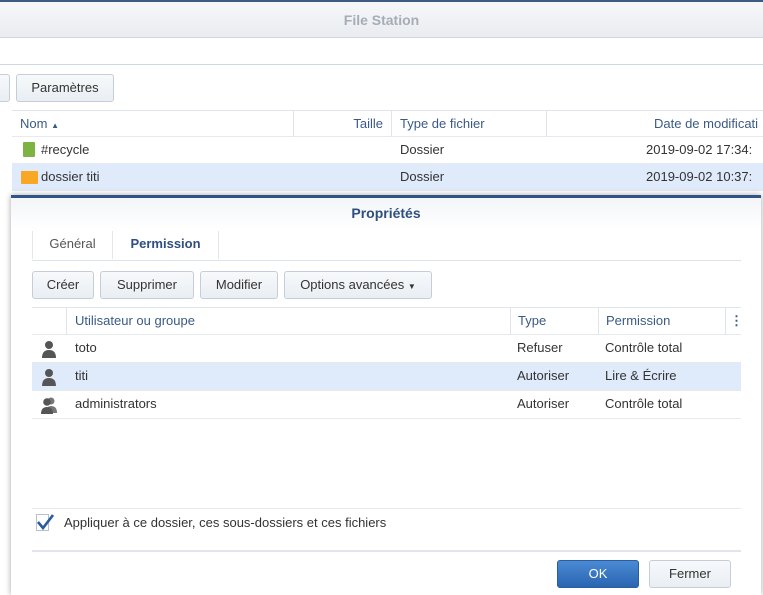  Describe the element at coordinates (442, 124) in the screenshot. I see `column-type: Type de fichier` at that location.